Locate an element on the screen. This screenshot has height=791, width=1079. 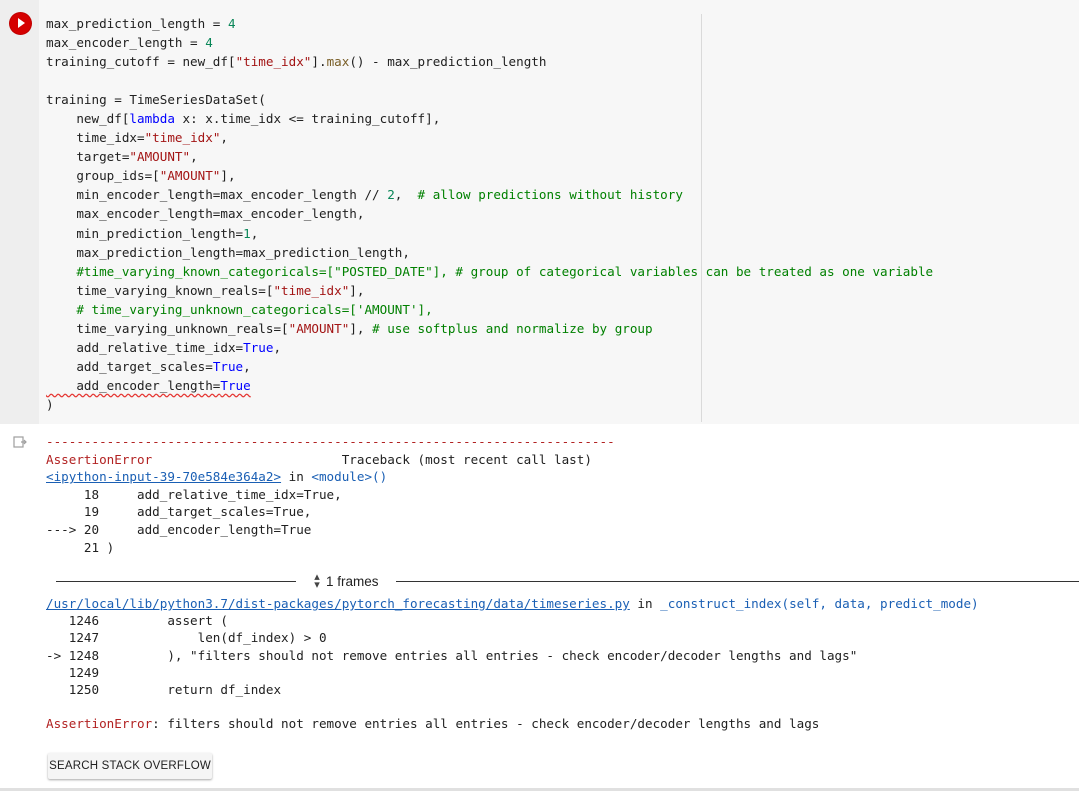
code-token: group_ids=[ is located at coordinates (103, 176).